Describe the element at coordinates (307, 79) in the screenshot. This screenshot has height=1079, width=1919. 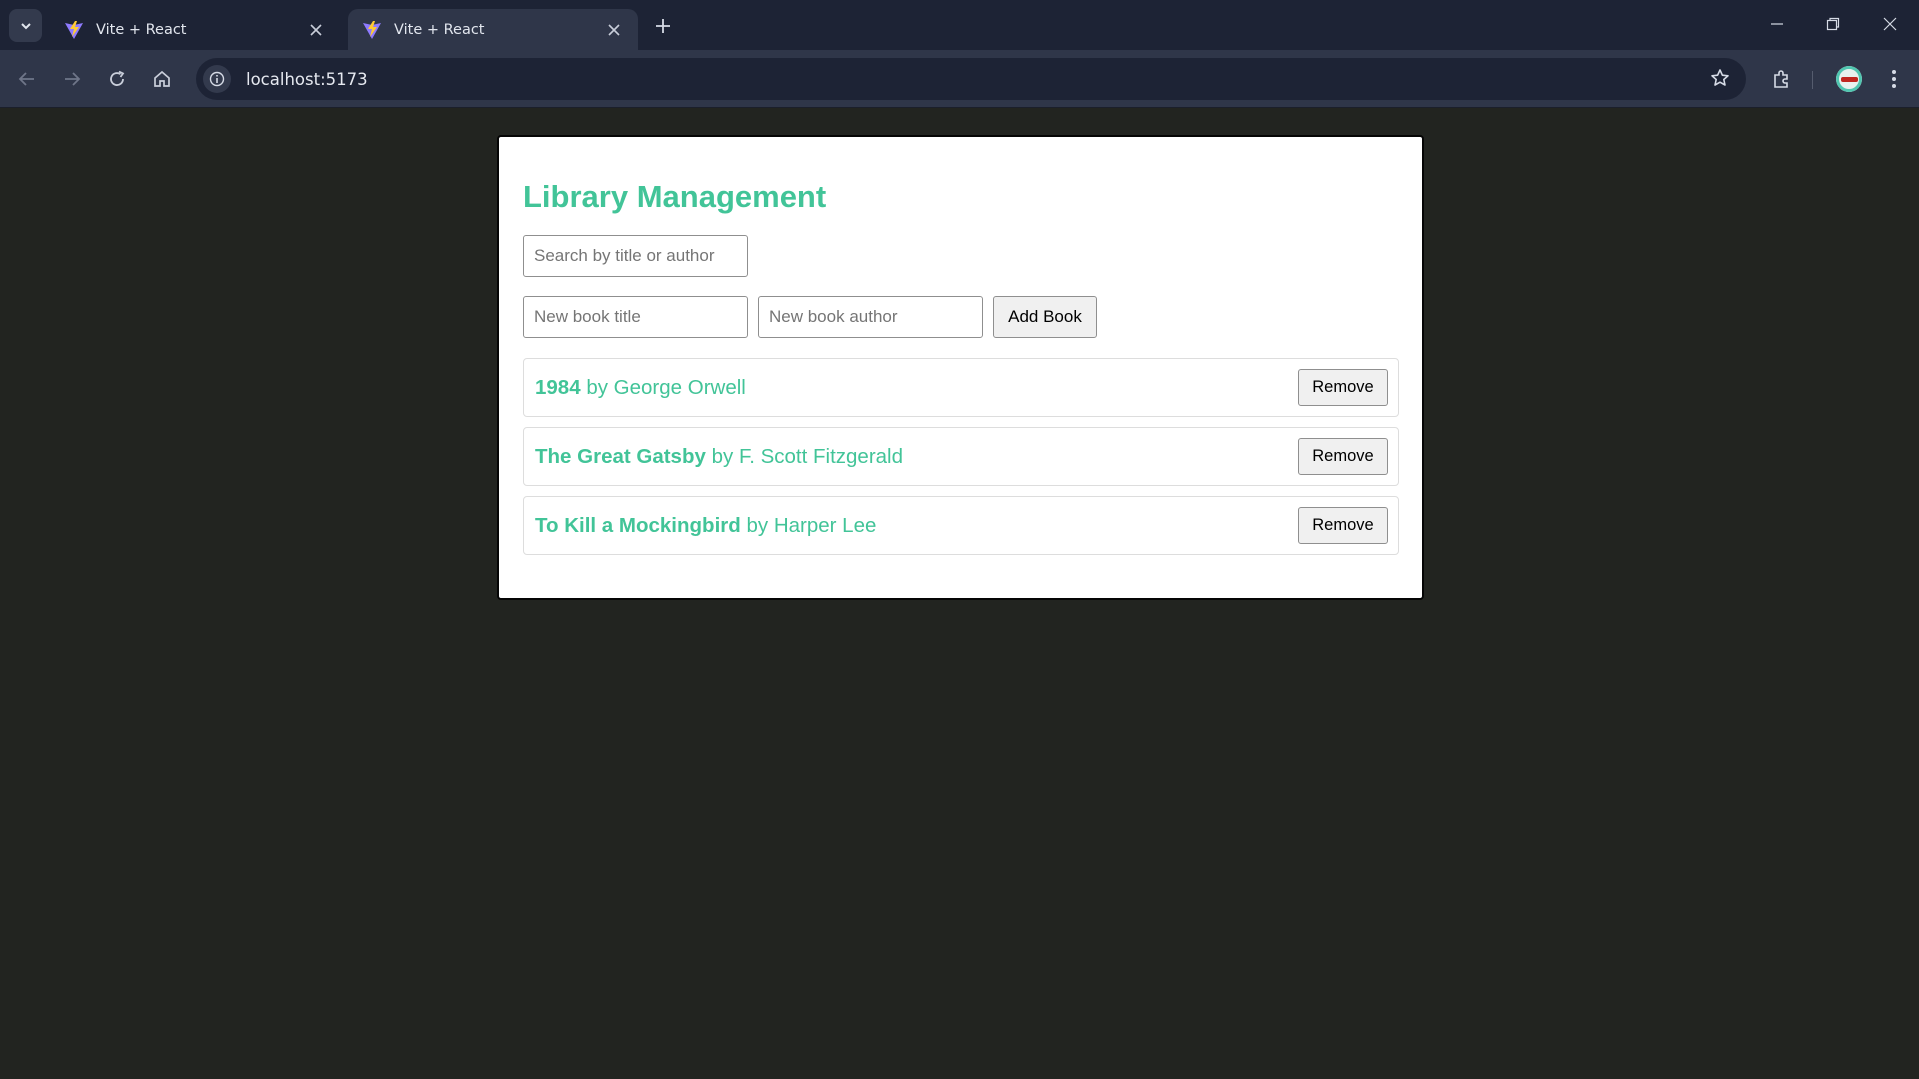
I see `url-text: localhost:5173` at that location.